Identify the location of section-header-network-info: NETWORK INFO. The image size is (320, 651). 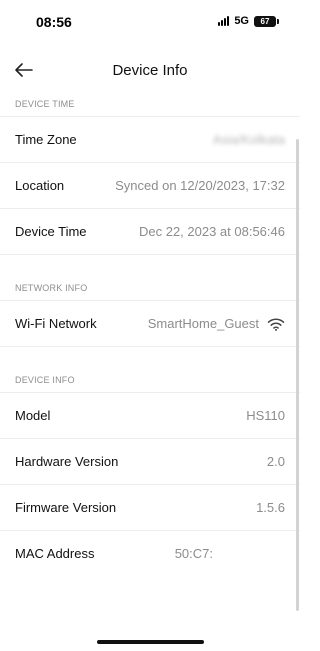
(51, 288).